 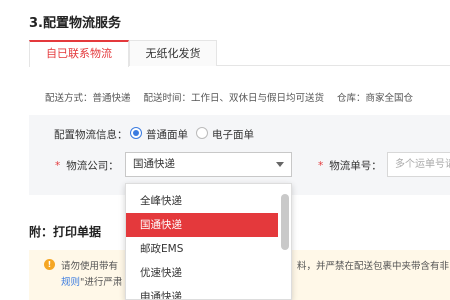 I want to click on dropdown-option-yousu: 优速快递, so click(x=202, y=273).